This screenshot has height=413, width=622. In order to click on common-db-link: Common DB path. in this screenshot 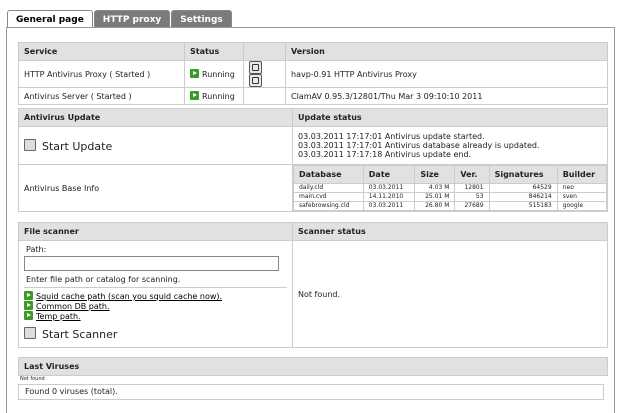, I will do `click(73, 306)`.